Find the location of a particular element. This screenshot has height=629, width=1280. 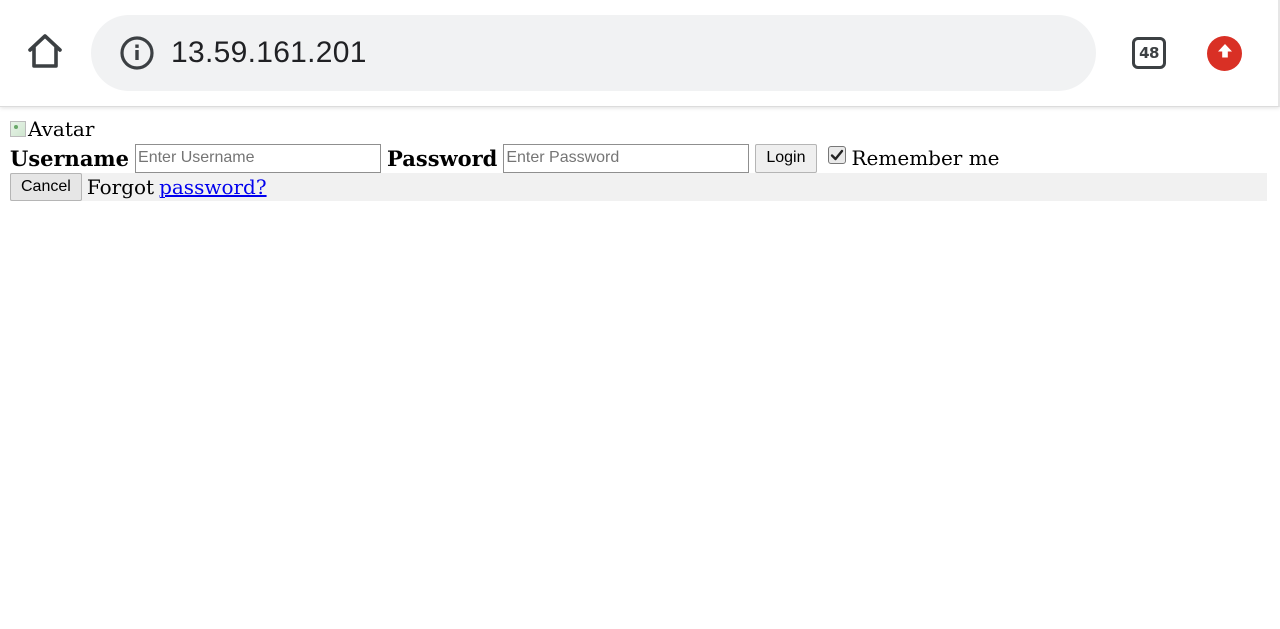

update-arrow-icon is located at coordinates (1225, 53).